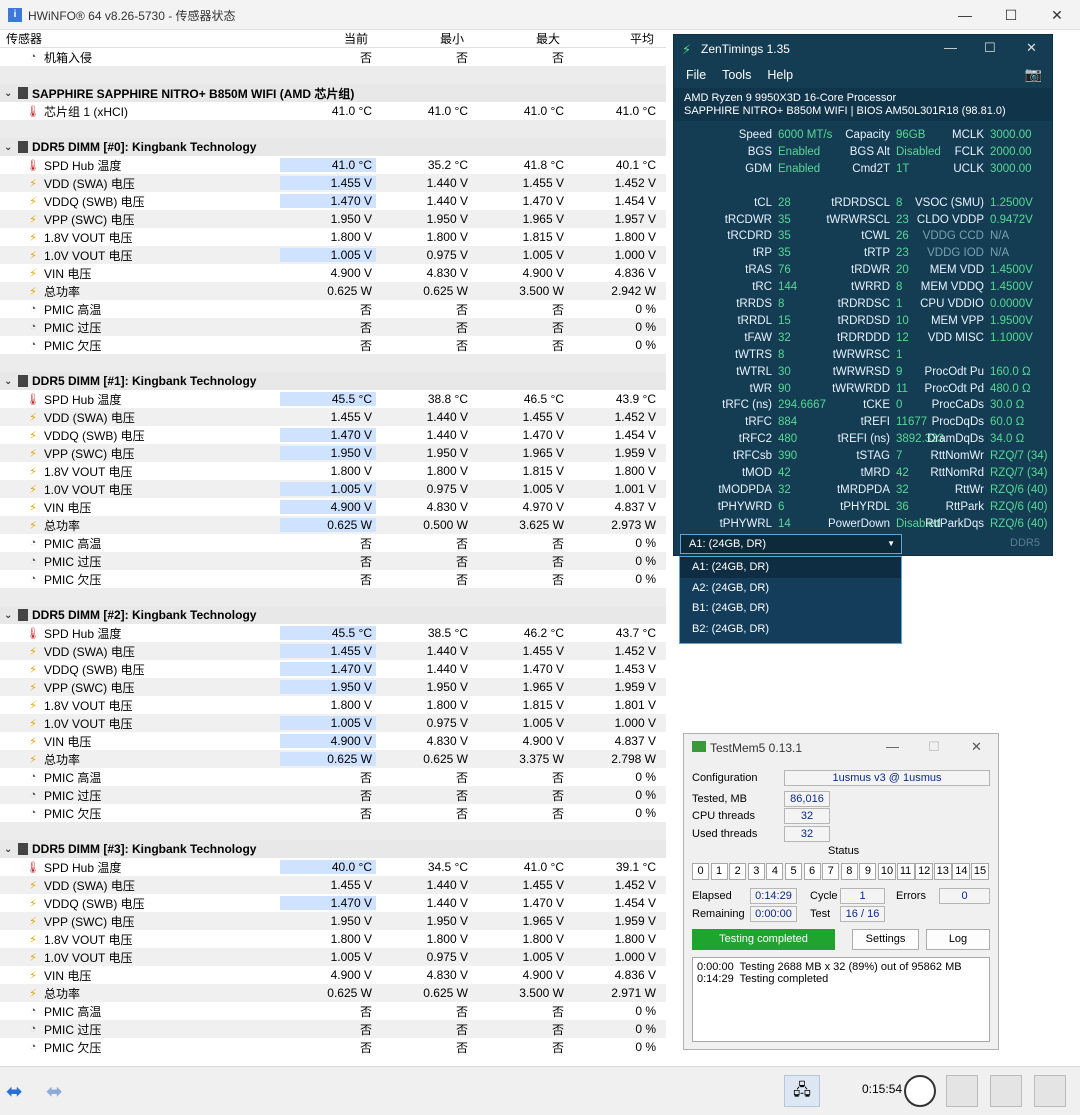 The image size is (1080, 1115). What do you see at coordinates (520, 38) in the screenshot?
I see `column-max: 最大` at bounding box center [520, 38].